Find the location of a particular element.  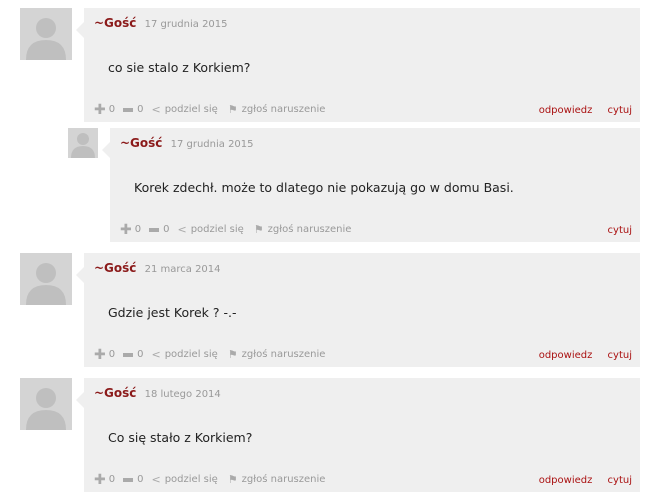

comment-date: 18 lutego 2014 is located at coordinates (182, 394).